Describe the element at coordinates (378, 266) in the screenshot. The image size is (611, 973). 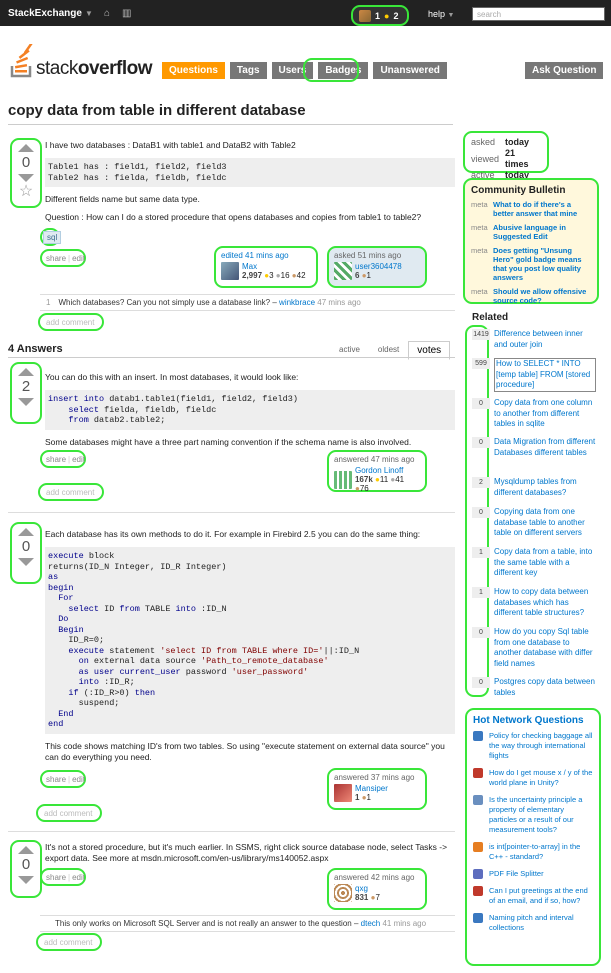
I see `user-name: user3604478` at that location.